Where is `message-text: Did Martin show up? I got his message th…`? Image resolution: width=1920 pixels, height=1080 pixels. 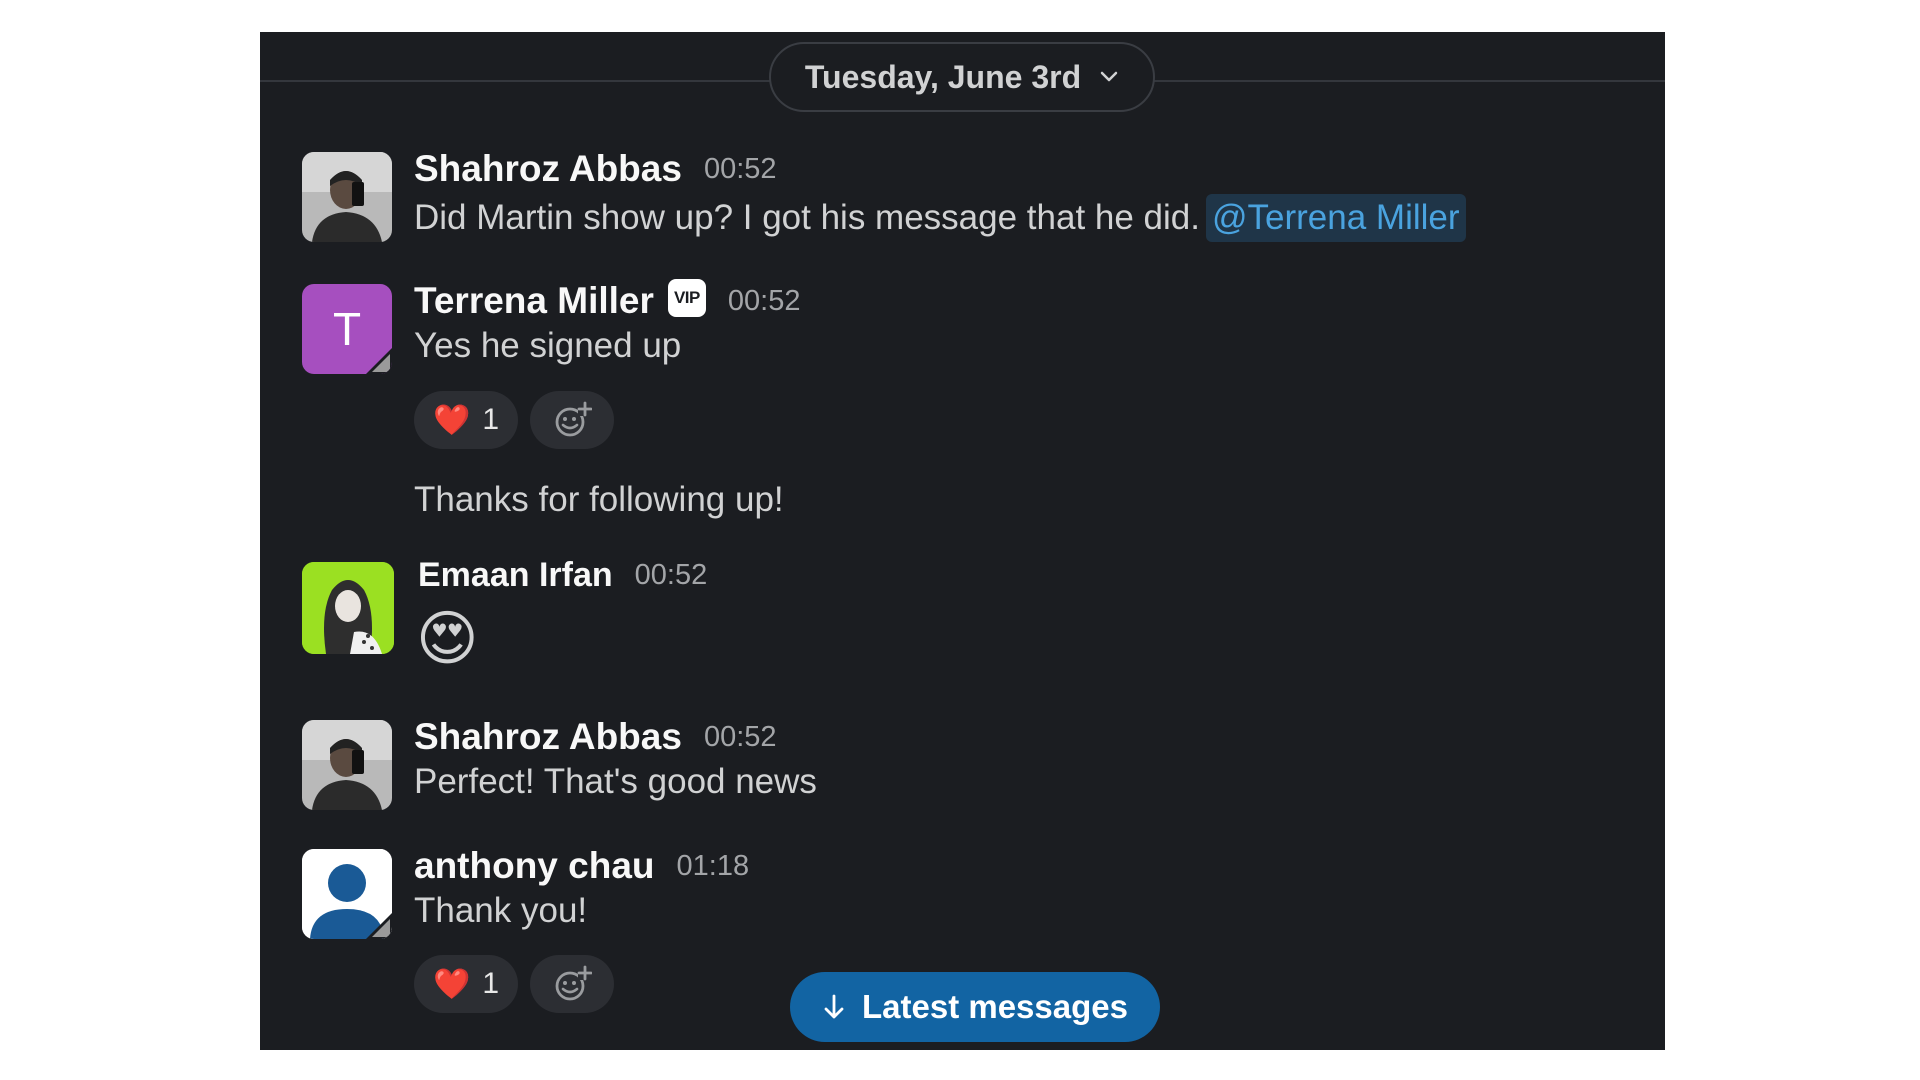
message-text: Did Martin show up? I got his message th… is located at coordinates (940, 218).